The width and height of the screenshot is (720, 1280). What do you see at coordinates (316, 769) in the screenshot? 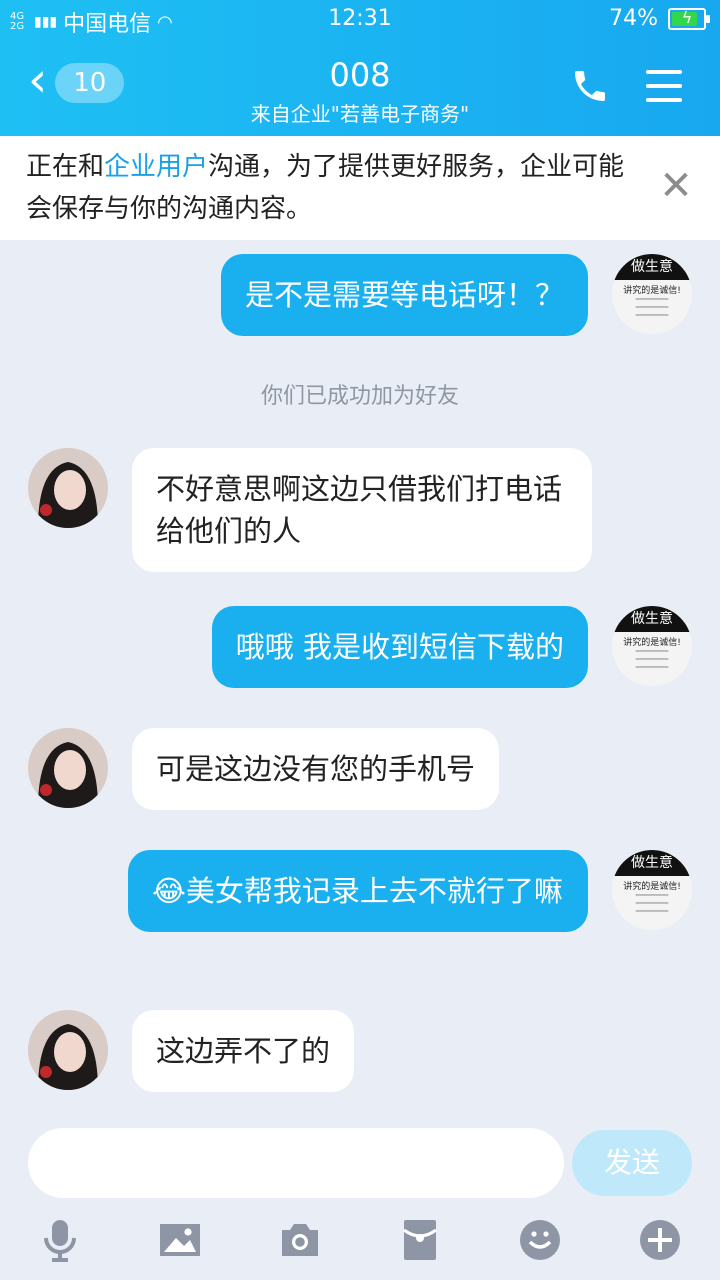
I see `message-bubble-received: 可是这边没有您的手机号` at bounding box center [316, 769].